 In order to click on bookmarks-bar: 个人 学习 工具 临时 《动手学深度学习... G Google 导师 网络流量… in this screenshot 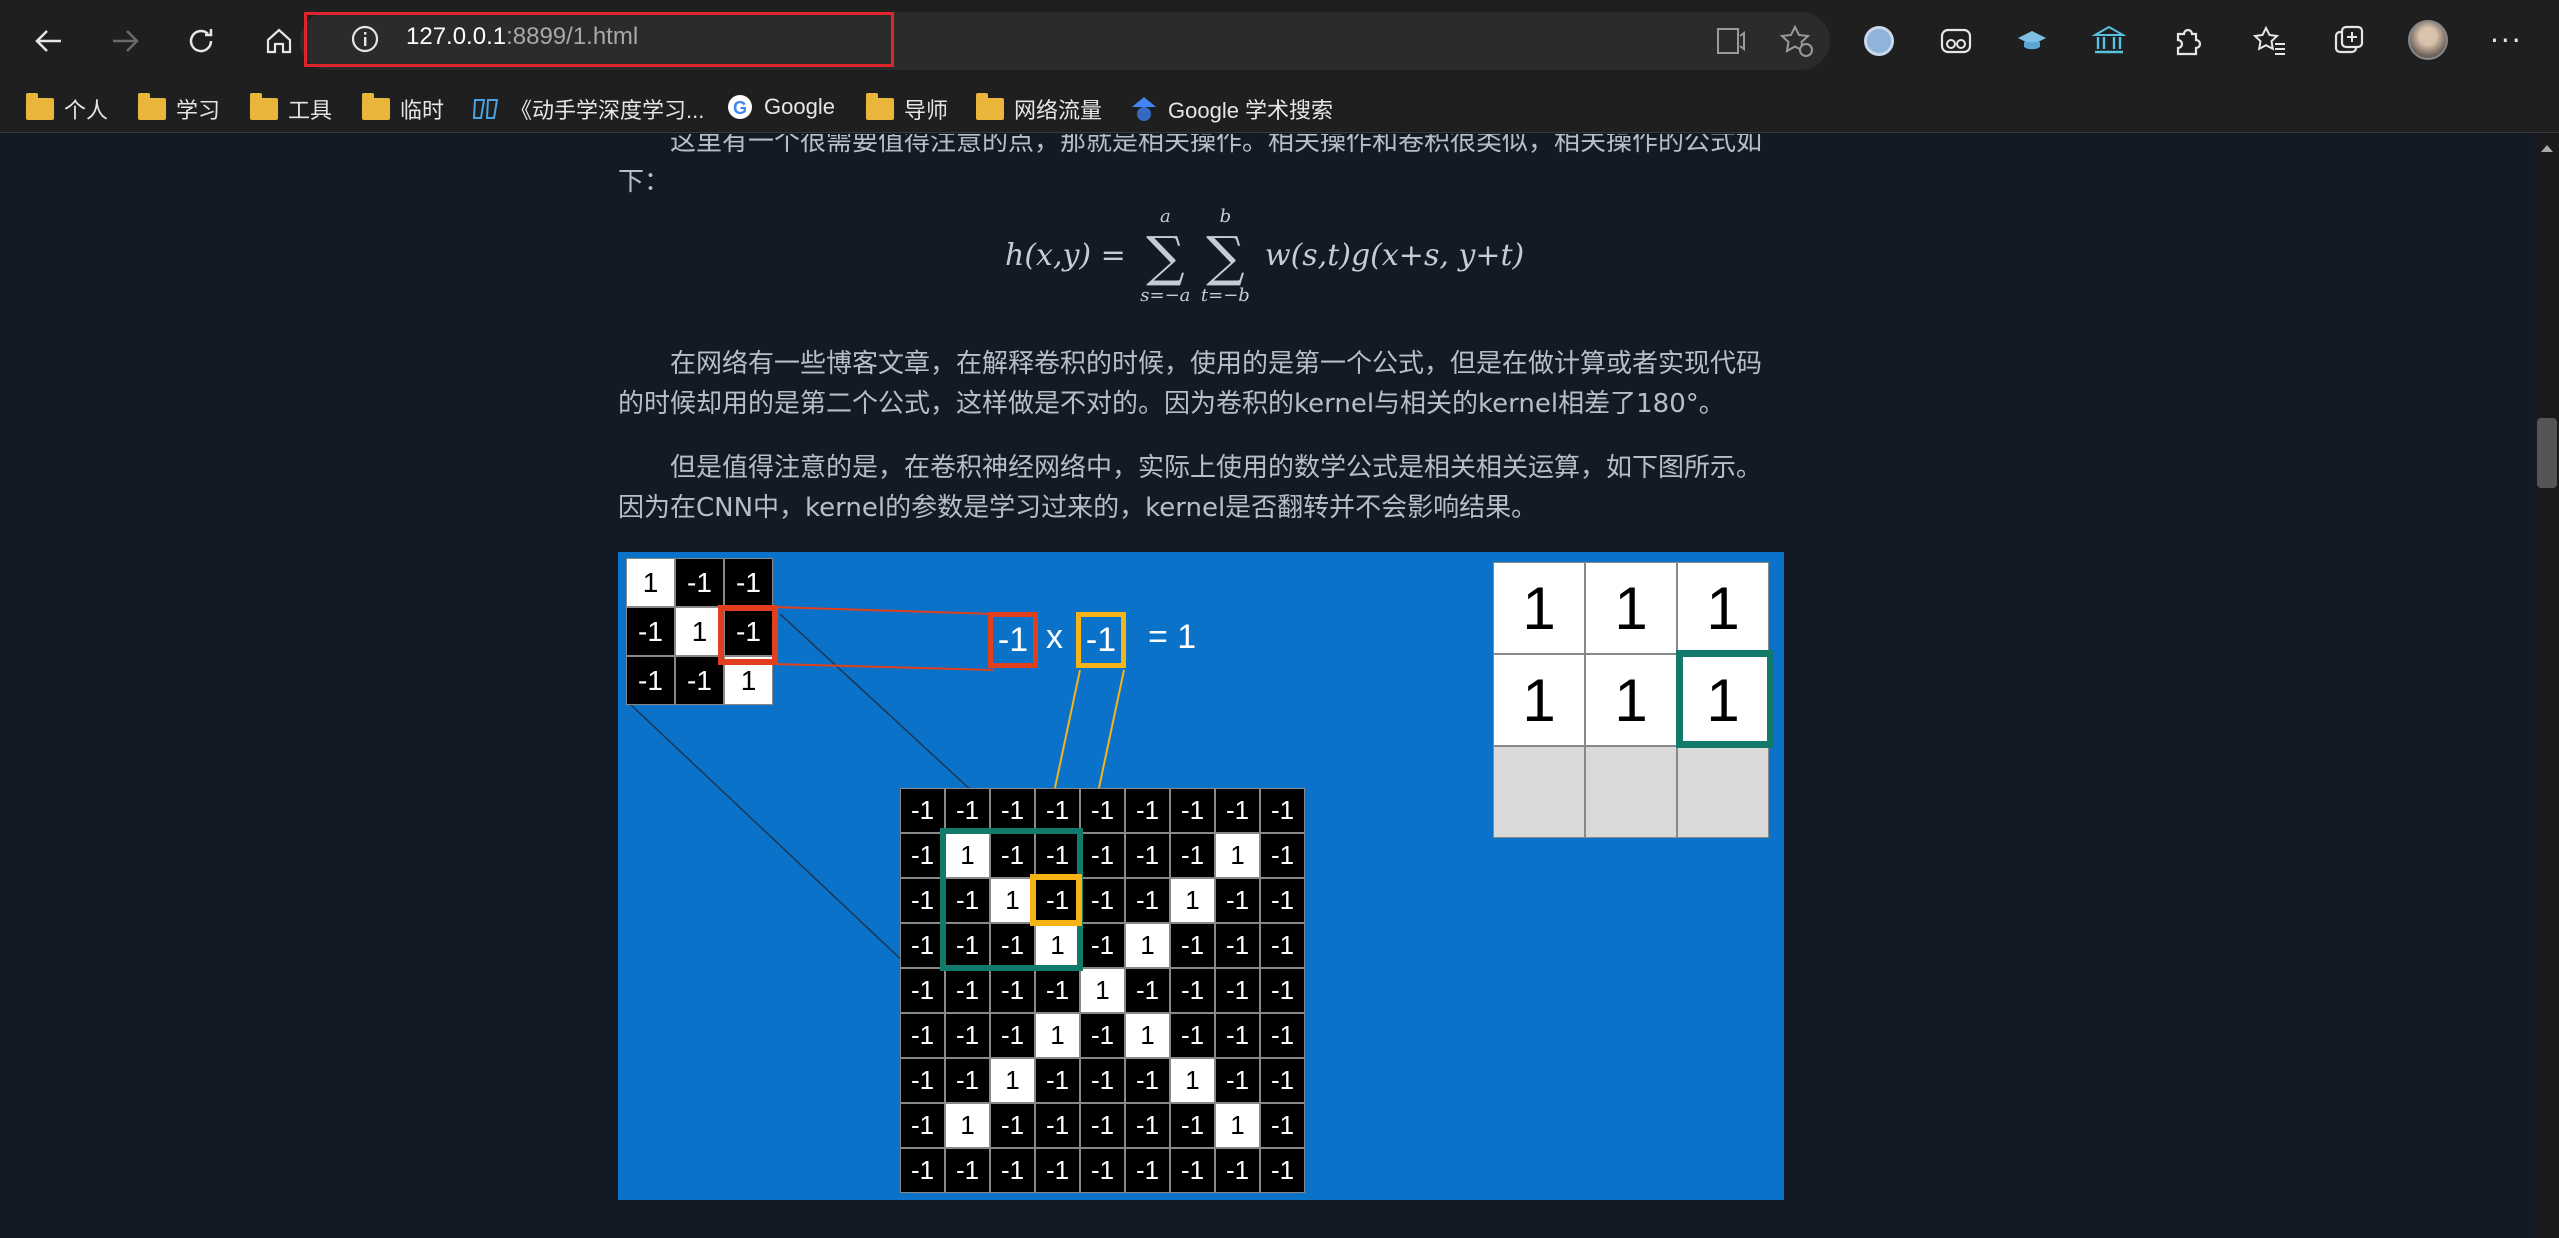, I will do `click(1279, 107)`.